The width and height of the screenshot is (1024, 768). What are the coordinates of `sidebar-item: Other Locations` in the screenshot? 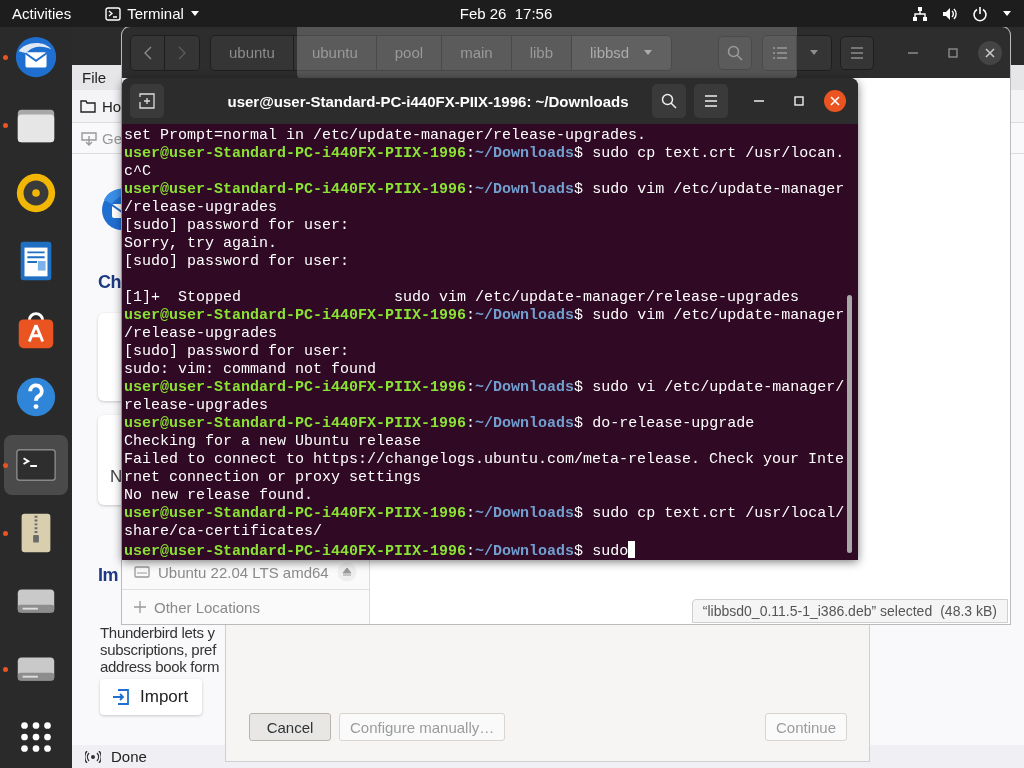 It's located at (245, 607).